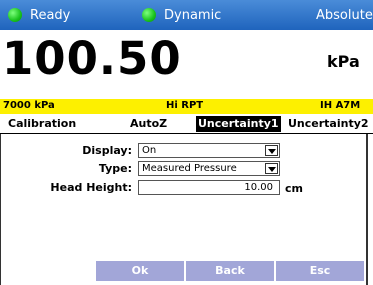  Describe the element at coordinates (149, 15) in the screenshot. I see `dynamic-led-icon` at that location.